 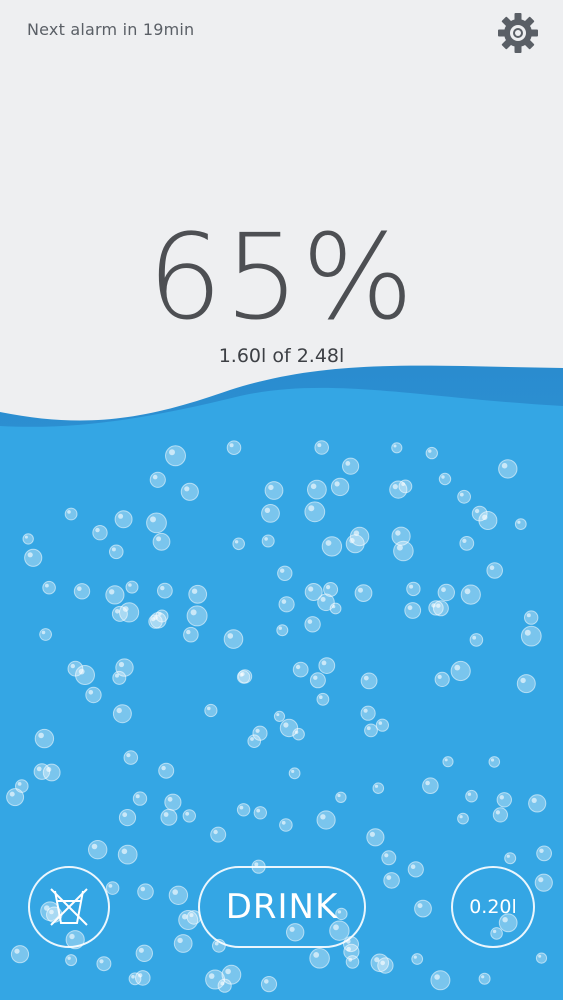 I want to click on no-glass-icon, so click(x=69, y=907).